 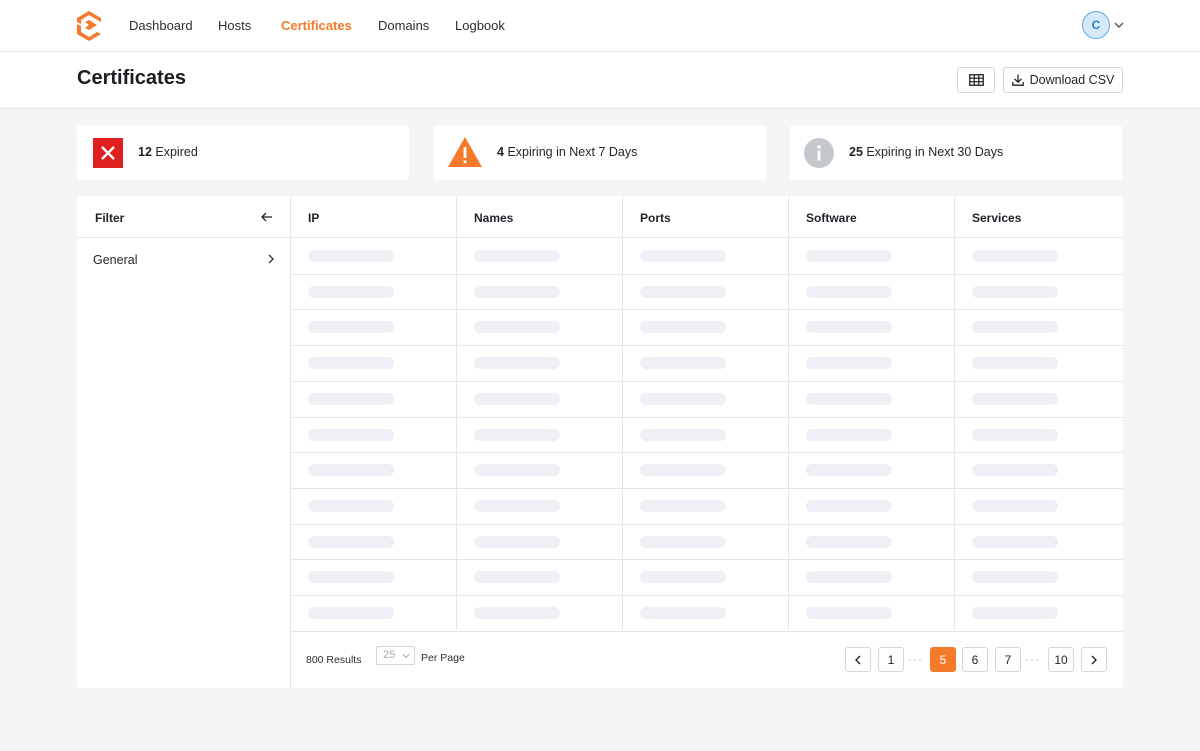 What do you see at coordinates (572, 152) in the screenshot?
I see `stat-label: Expiring in Next 7 Days` at bounding box center [572, 152].